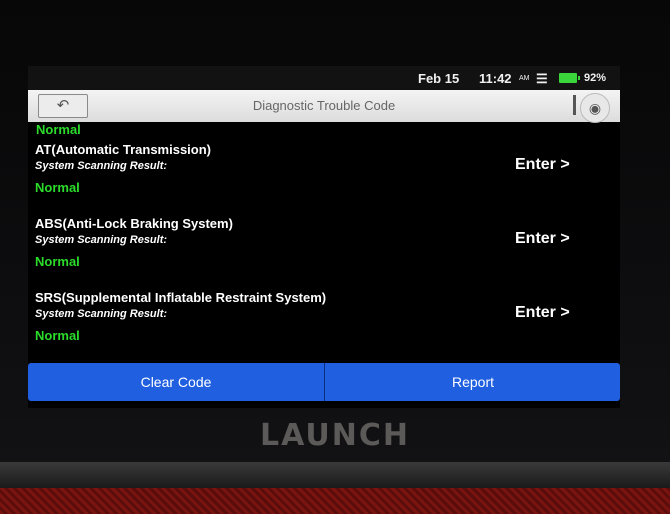 The height and width of the screenshot is (514, 670). I want to click on status-bar: Feb 15 11:42 AM ☰ 92%, so click(324, 78).